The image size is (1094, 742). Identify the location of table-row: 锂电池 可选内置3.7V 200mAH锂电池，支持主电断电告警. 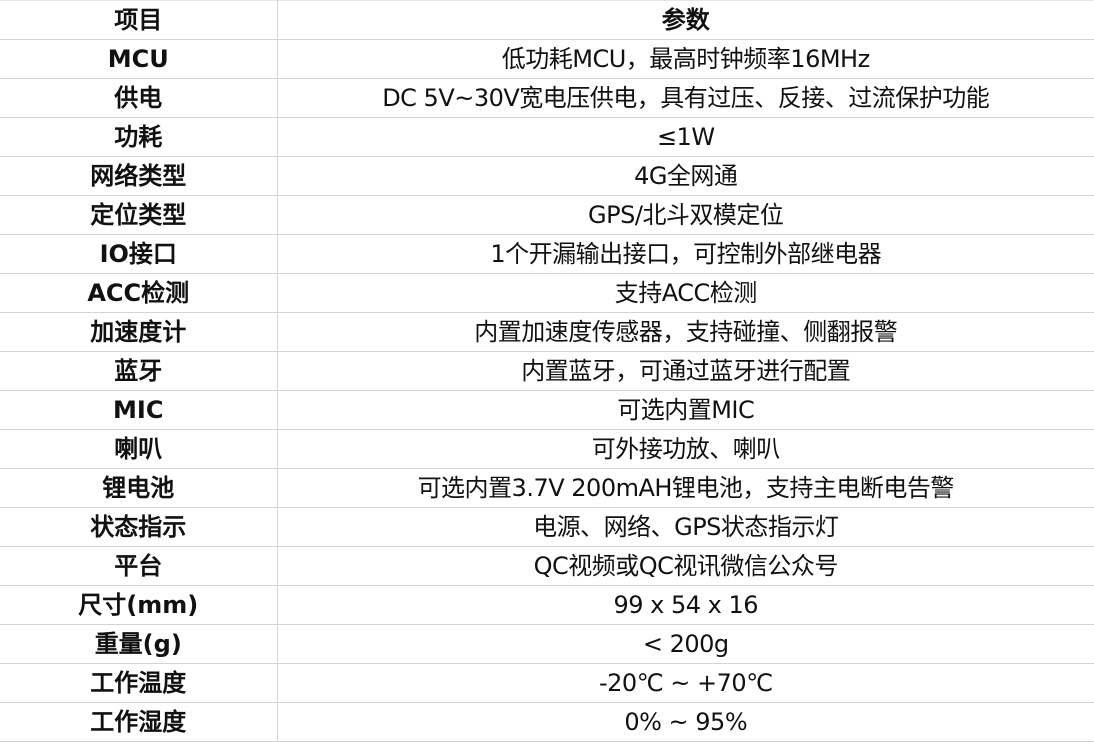
(547, 488).